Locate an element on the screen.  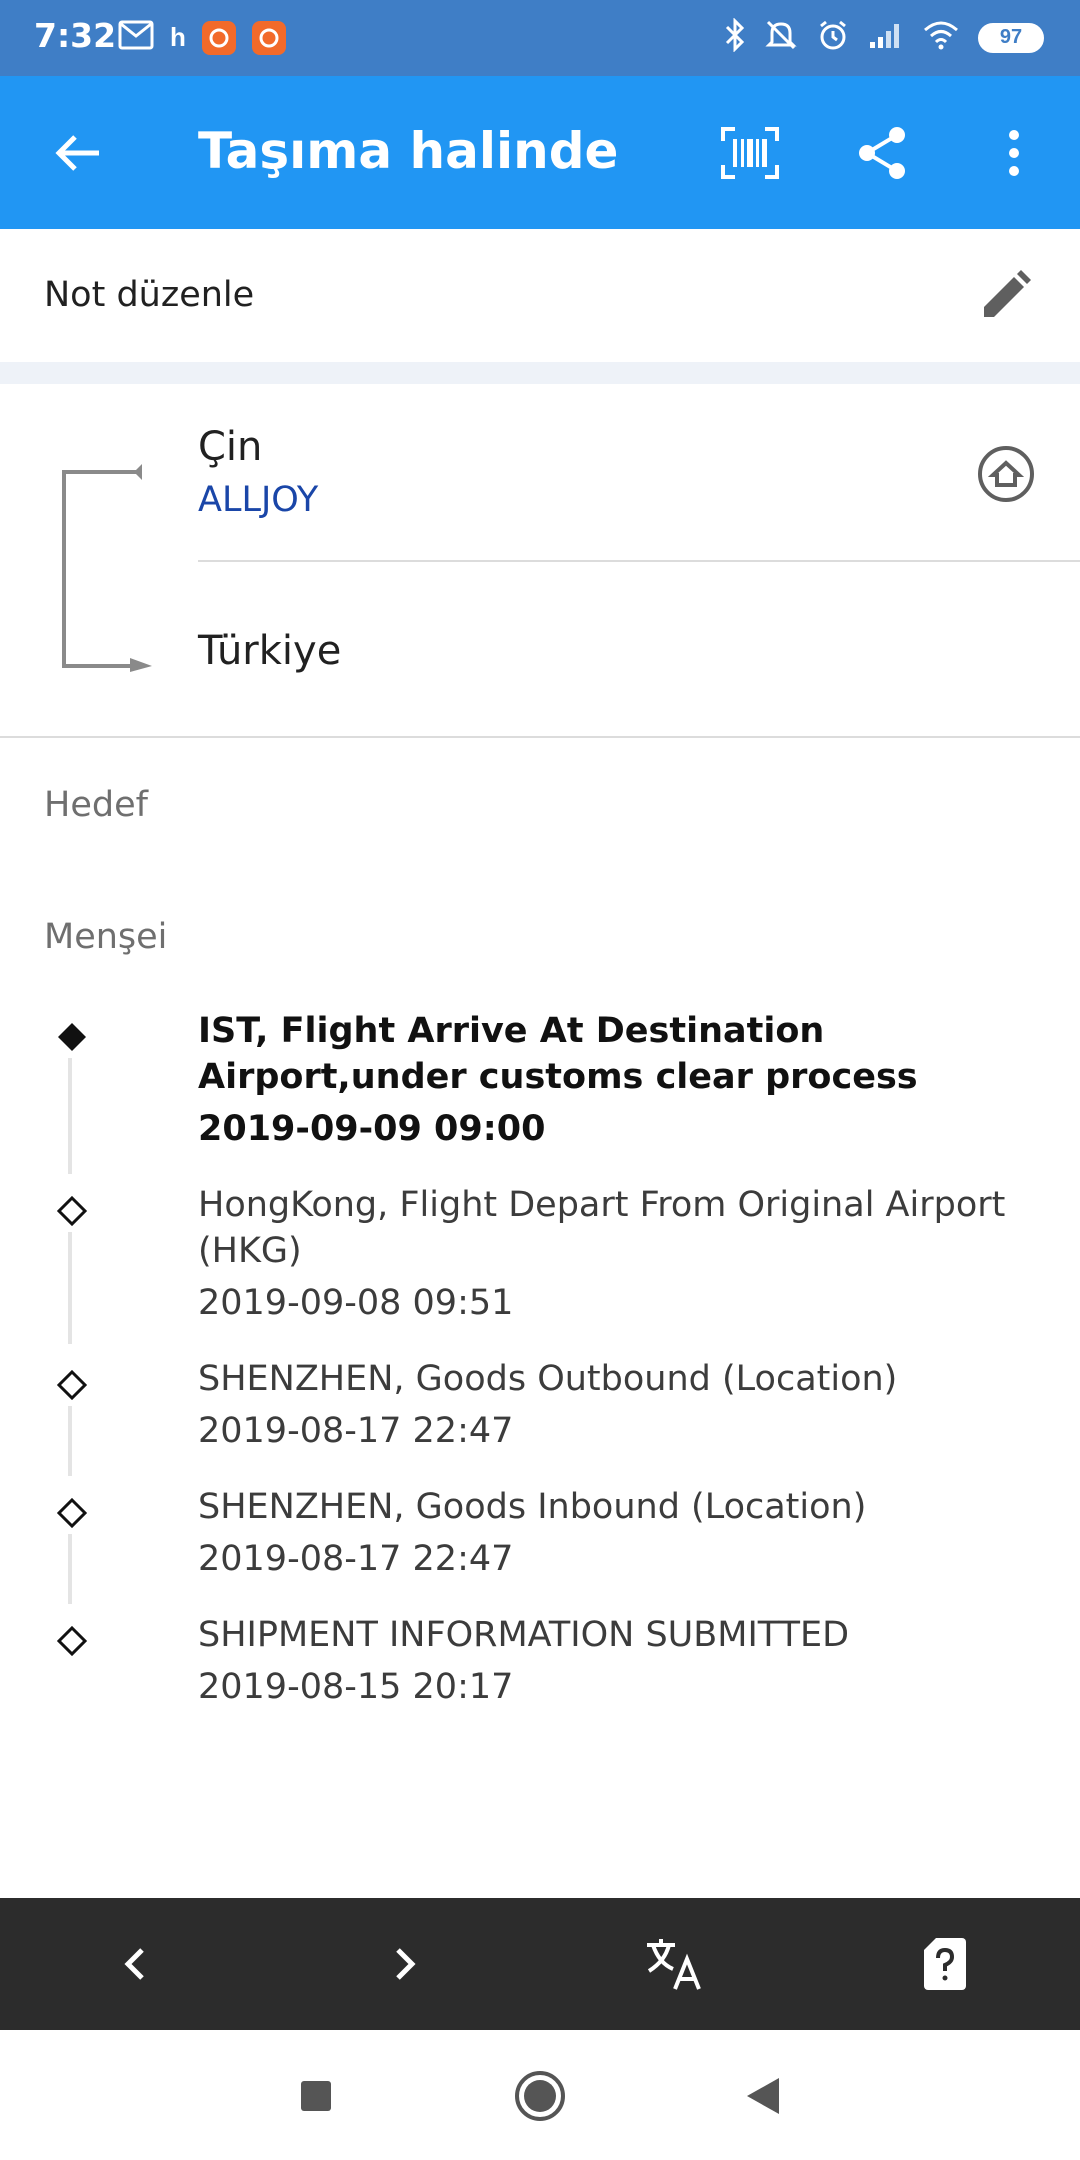
edit-note-label: Not düzenle is located at coordinates (149, 295).